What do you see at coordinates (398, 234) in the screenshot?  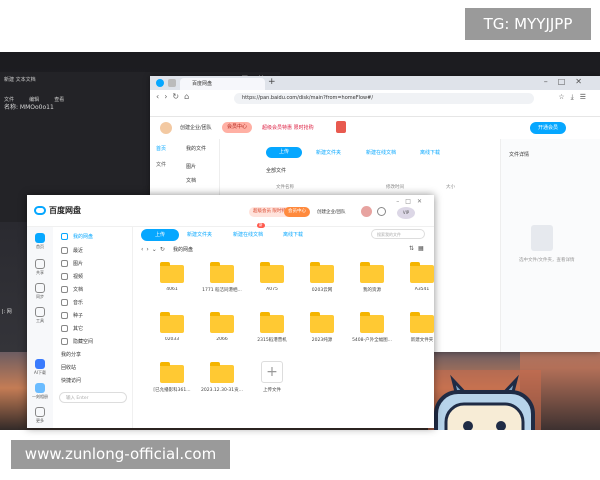 I see `file-search-input: 搜索我的文件` at bounding box center [398, 234].